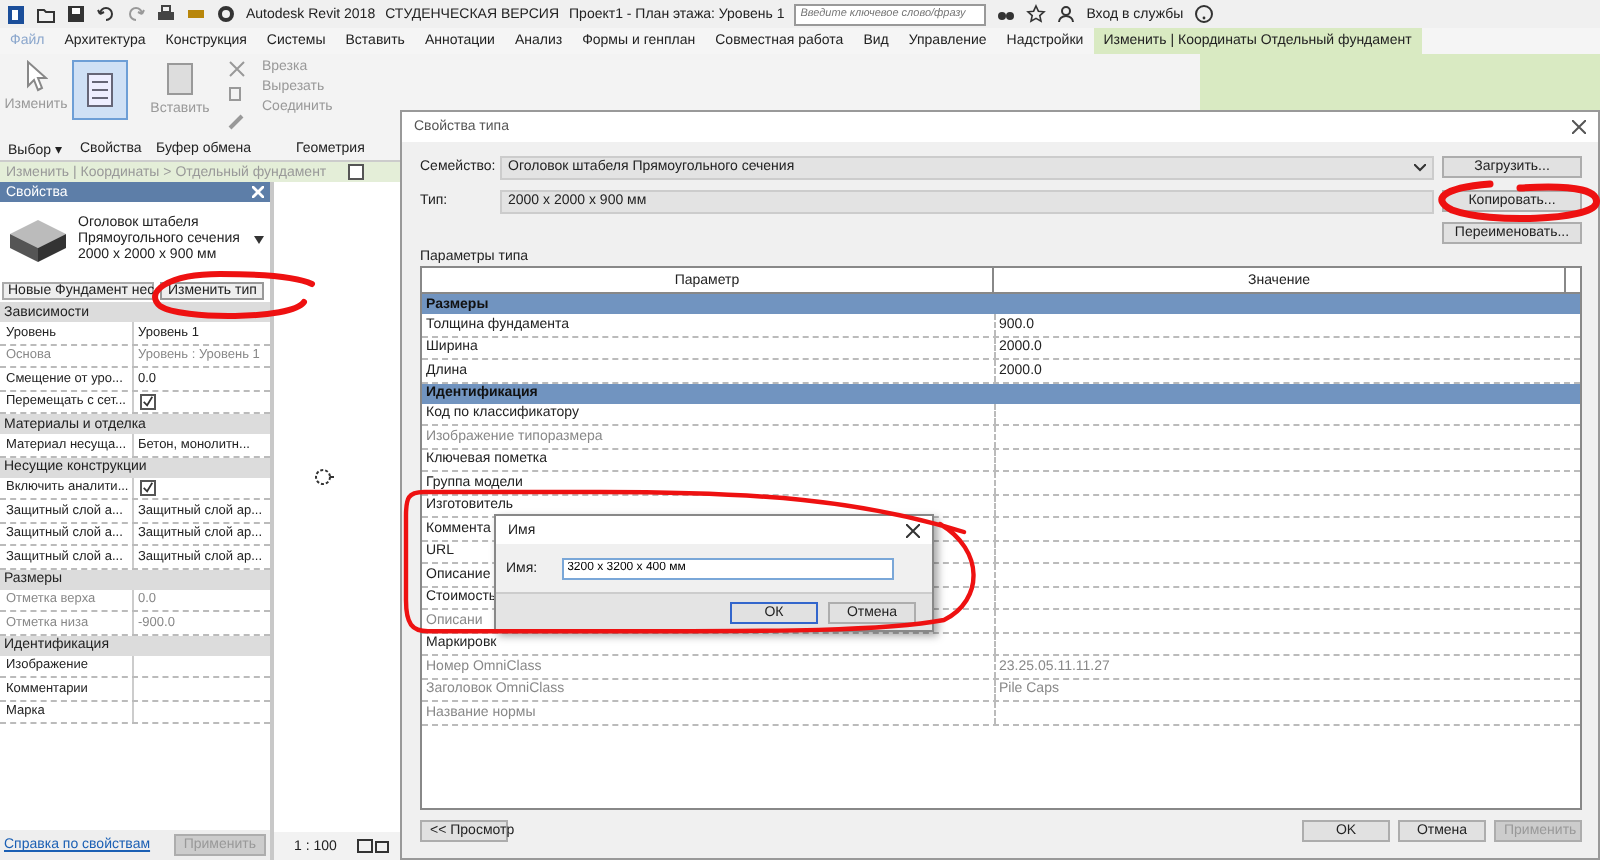 The image size is (1600, 860). Describe the element at coordinates (106, 14) in the screenshot. I see `undo-icon` at that location.